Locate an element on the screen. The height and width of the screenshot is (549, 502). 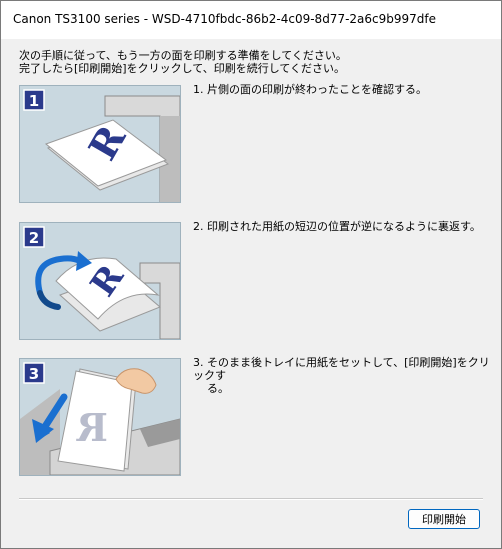
step3-text-line-1: 3. そのまま後トレイに用紙をセットして、[印刷開始]をクリックす is located at coordinates (341, 369).